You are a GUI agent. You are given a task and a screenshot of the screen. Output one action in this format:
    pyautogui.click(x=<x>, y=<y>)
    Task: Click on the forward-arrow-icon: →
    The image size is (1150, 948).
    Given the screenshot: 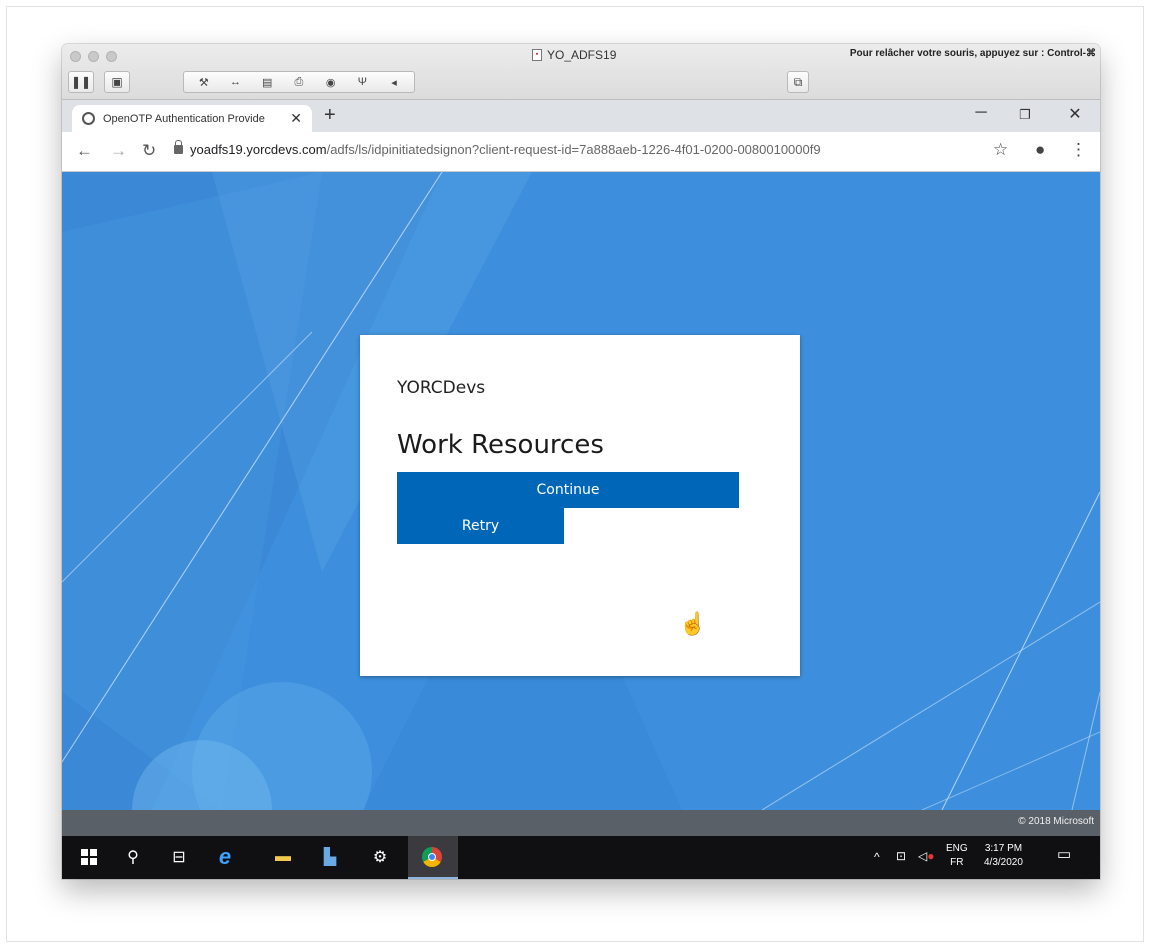 What is the action you would take?
    pyautogui.click(x=118, y=151)
    